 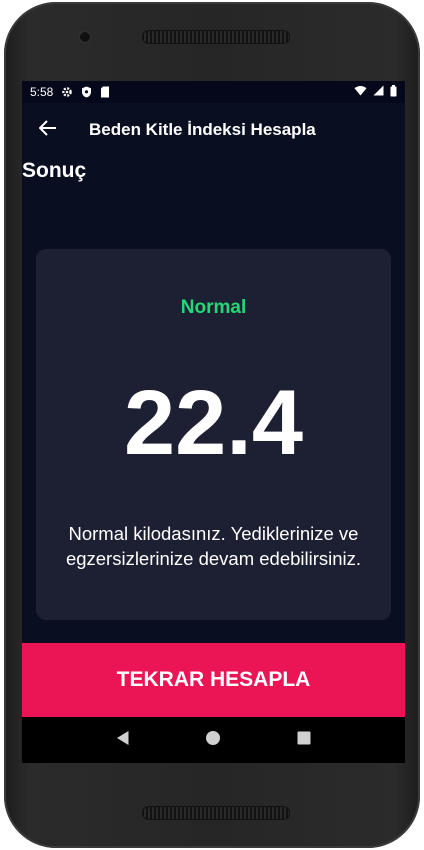 What do you see at coordinates (105, 92) in the screenshot?
I see `sd-card-icon` at bounding box center [105, 92].